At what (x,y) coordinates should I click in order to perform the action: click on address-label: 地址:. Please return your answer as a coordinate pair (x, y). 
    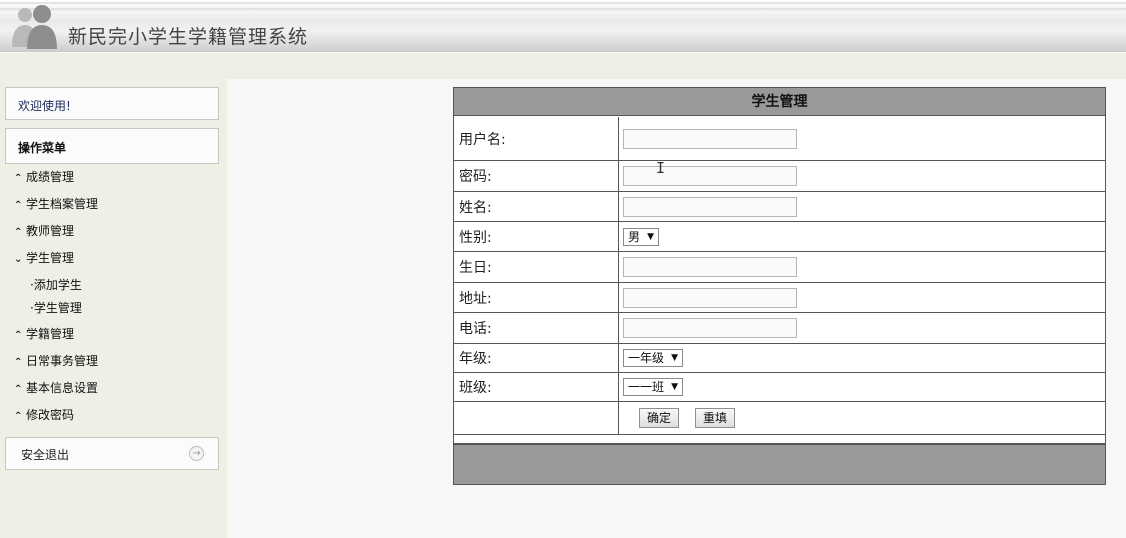
    Looking at the image, I should click on (536, 297).